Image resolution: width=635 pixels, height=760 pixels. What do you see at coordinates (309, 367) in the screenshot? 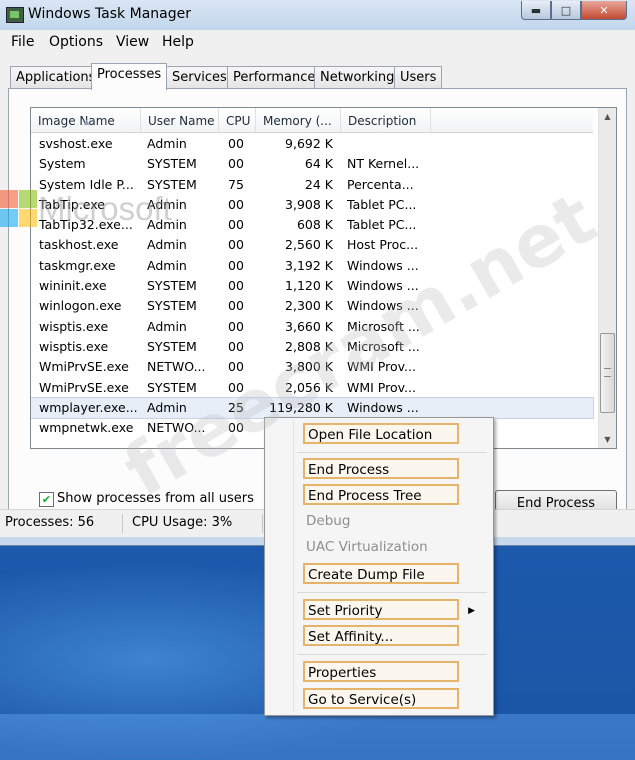
I see `memory-cell: 3,800 K` at bounding box center [309, 367].